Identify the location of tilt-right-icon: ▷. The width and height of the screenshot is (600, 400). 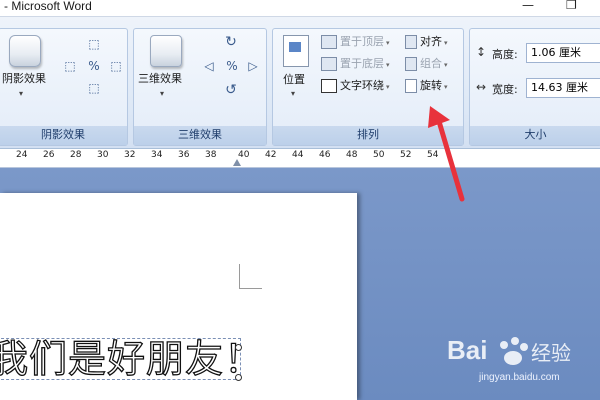
(253, 66).